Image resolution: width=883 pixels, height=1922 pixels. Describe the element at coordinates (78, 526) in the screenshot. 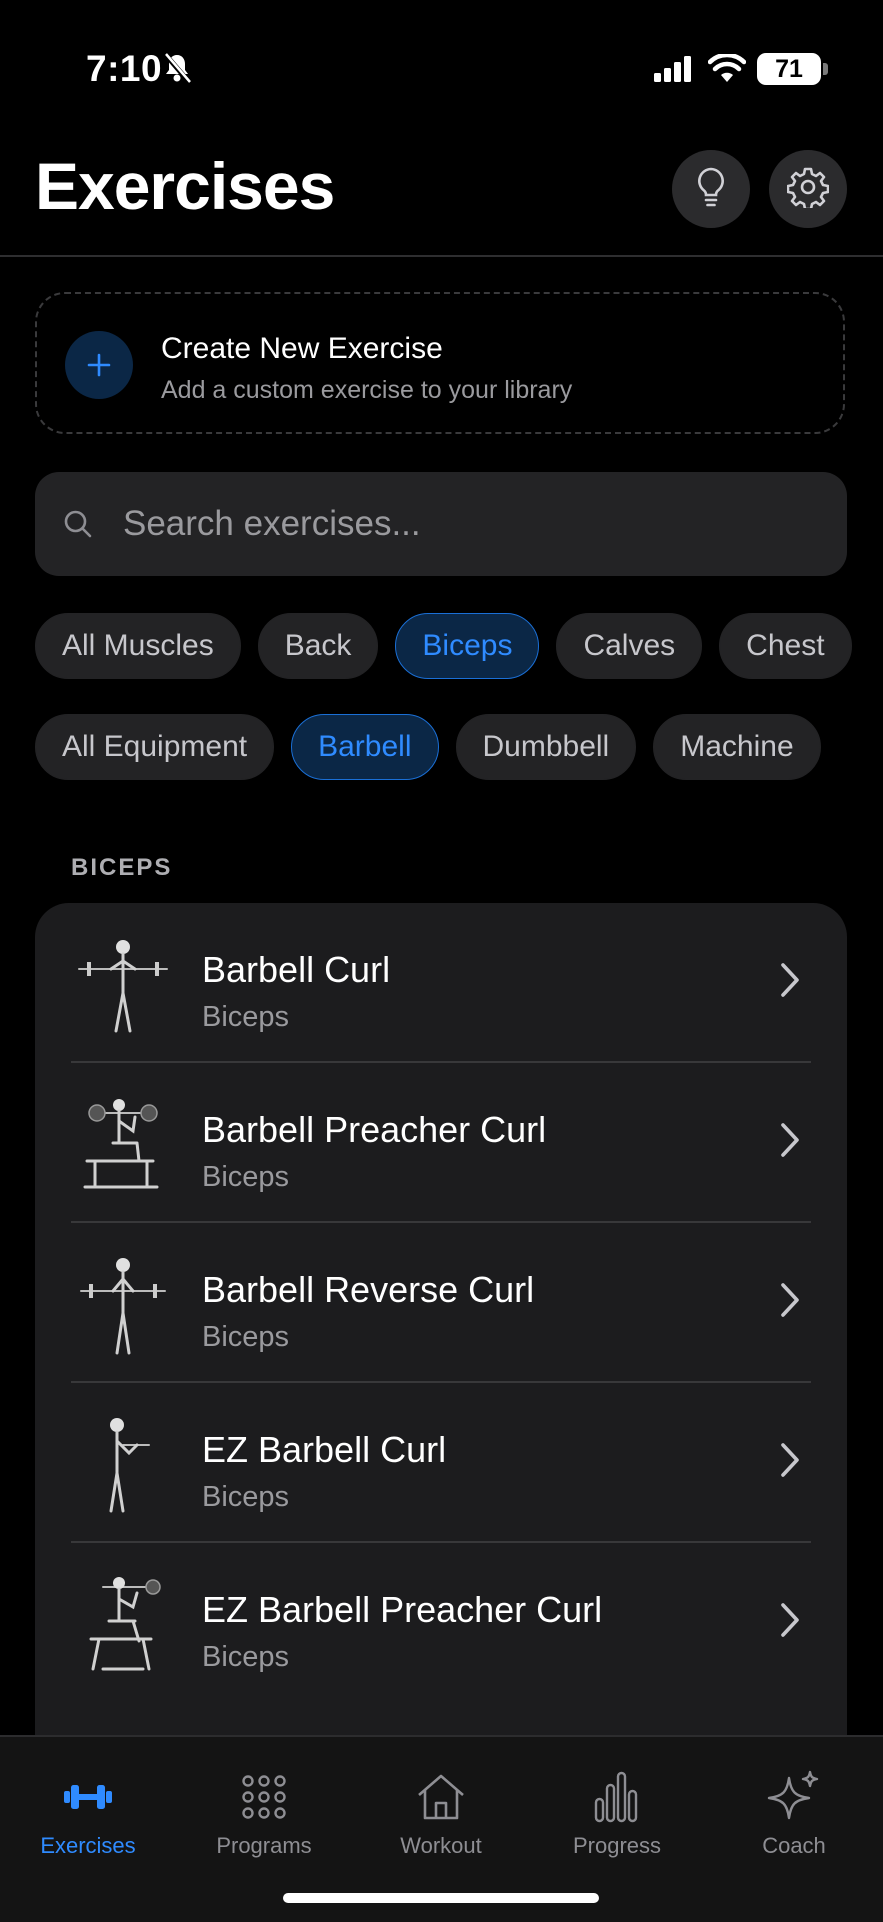

I see `search-icon` at that location.